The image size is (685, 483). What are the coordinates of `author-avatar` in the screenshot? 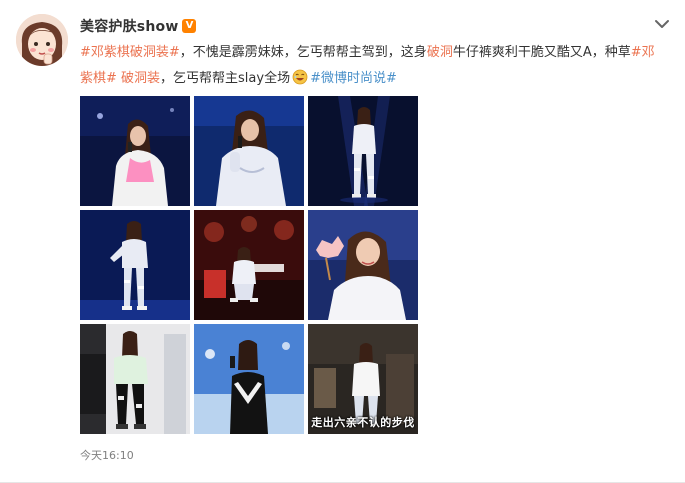 It's located at (42, 40).